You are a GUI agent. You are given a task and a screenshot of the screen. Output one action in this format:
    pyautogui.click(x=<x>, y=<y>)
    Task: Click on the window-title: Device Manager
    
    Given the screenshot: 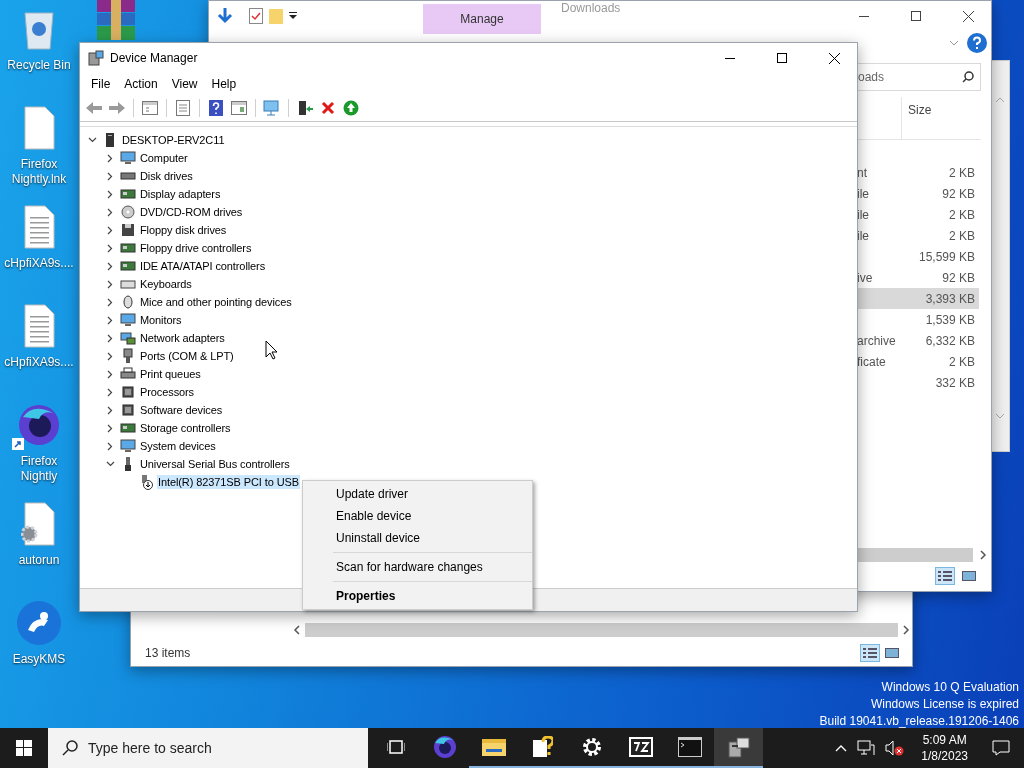 What is the action you would take?
    pyautogui.click(x=154, y=58)
    